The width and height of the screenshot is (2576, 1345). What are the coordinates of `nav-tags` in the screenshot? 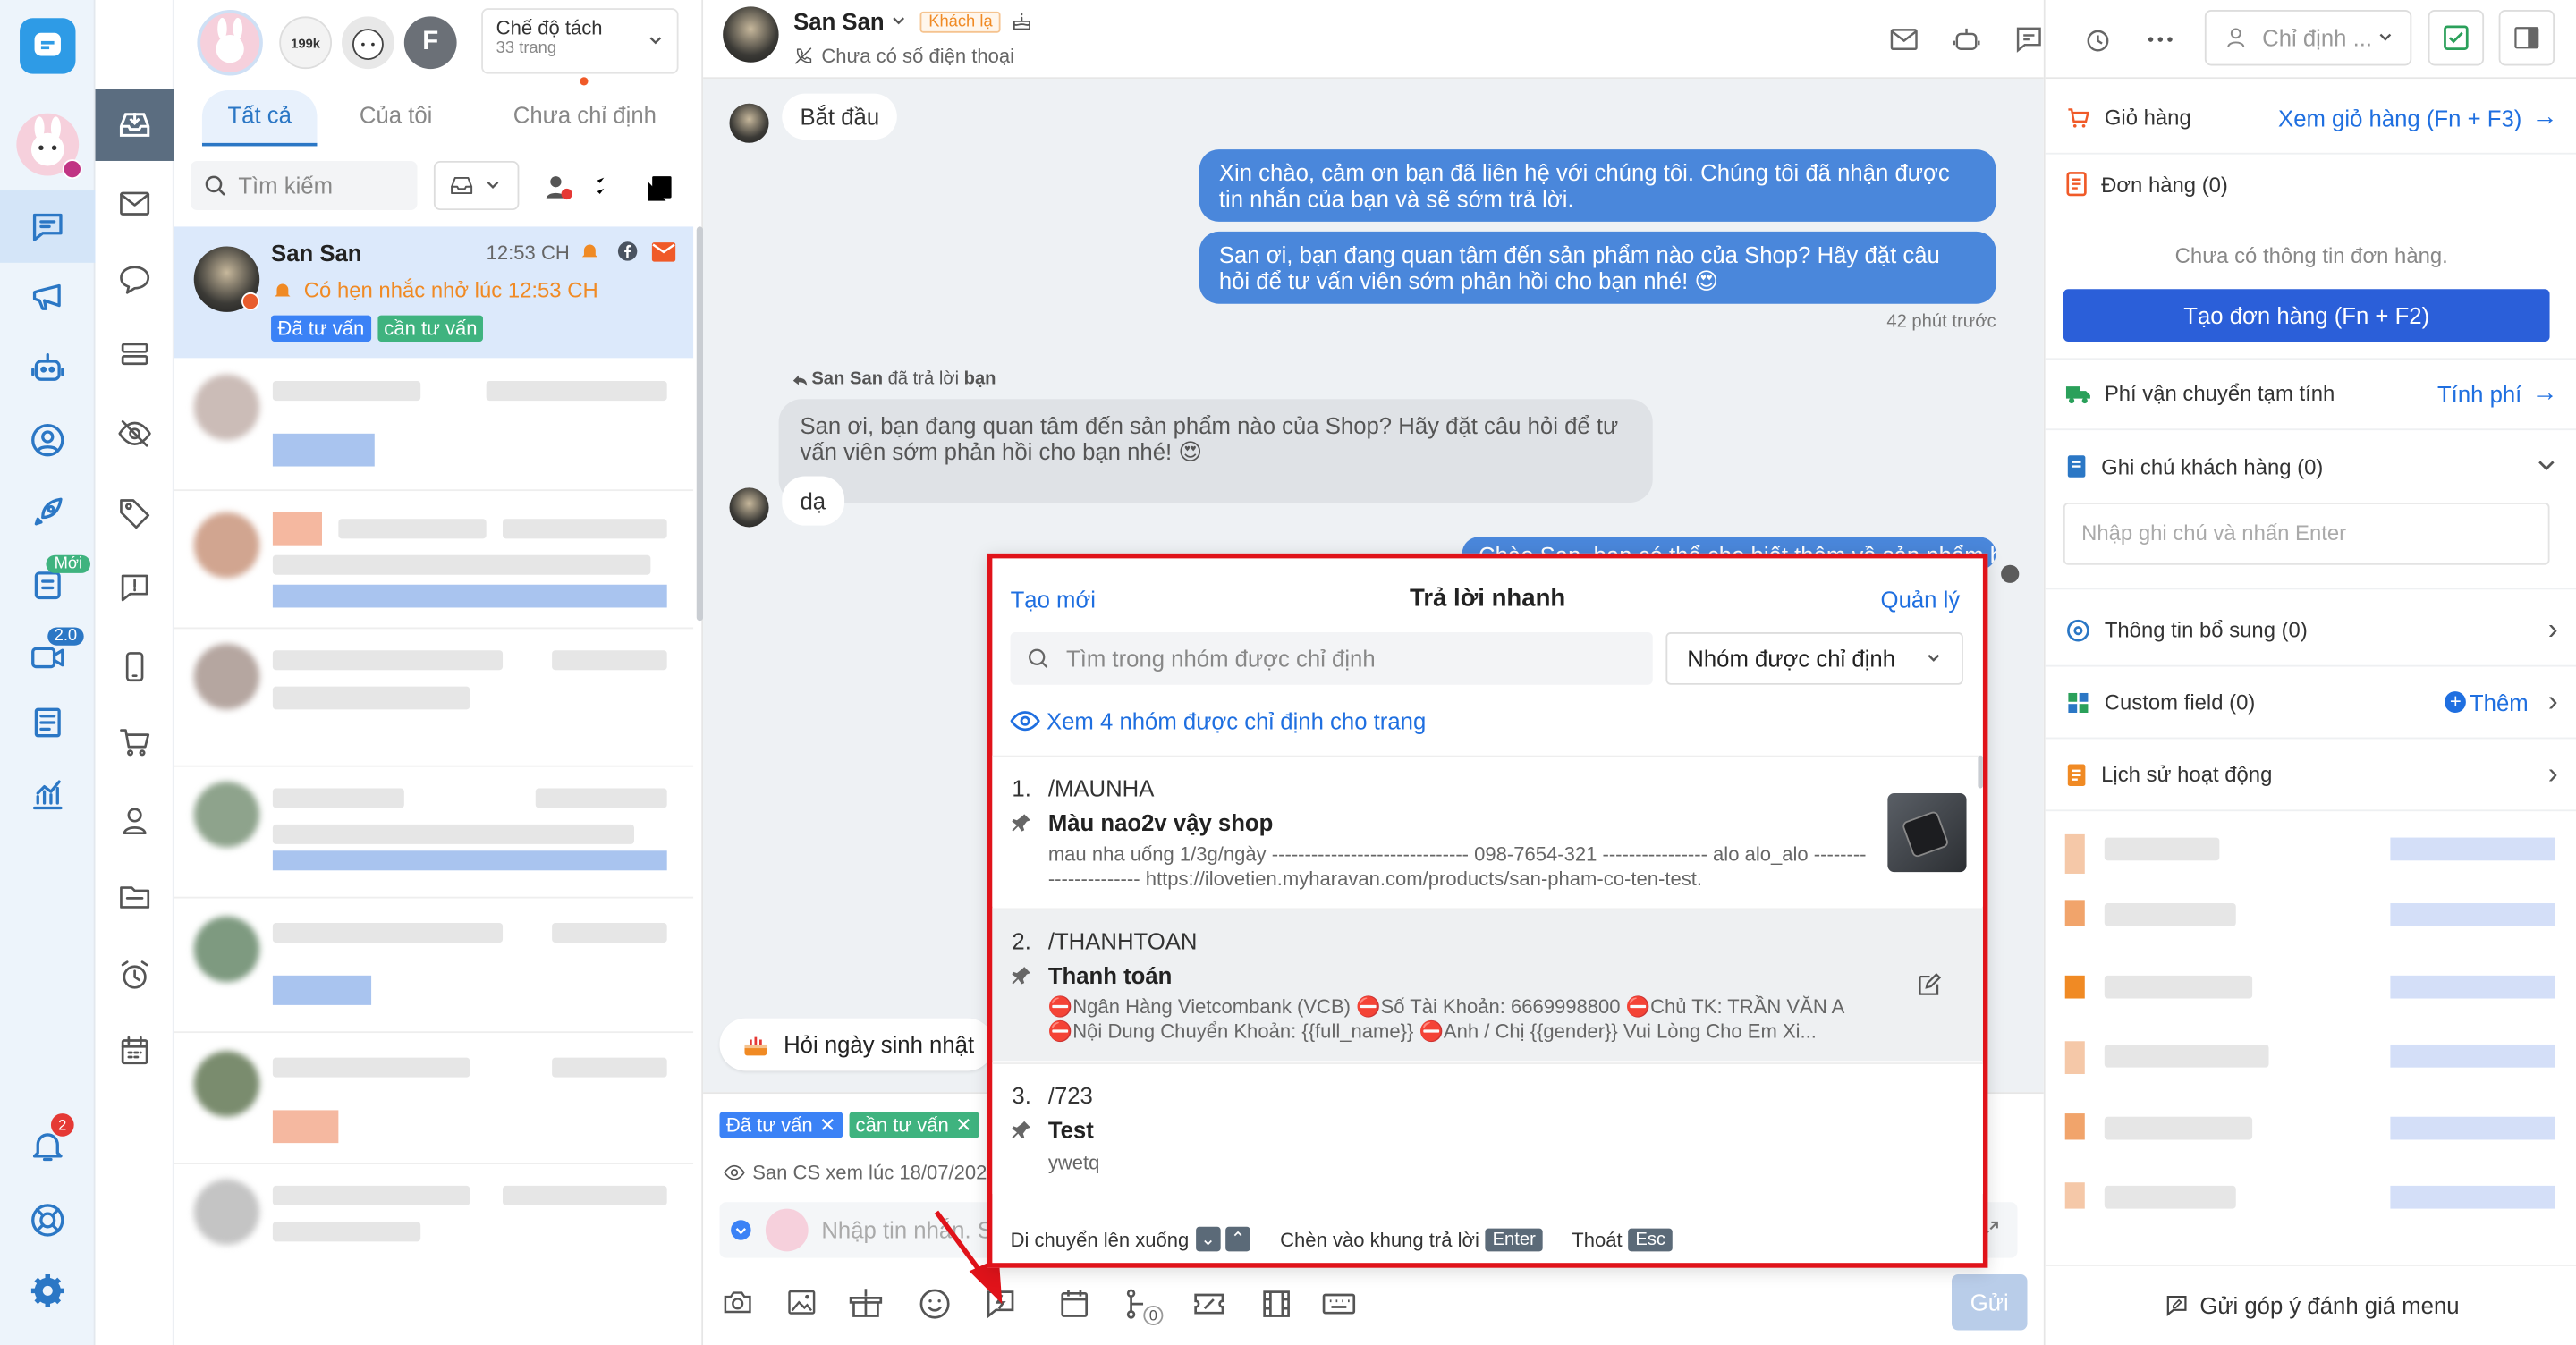 It's located at (135, 513).